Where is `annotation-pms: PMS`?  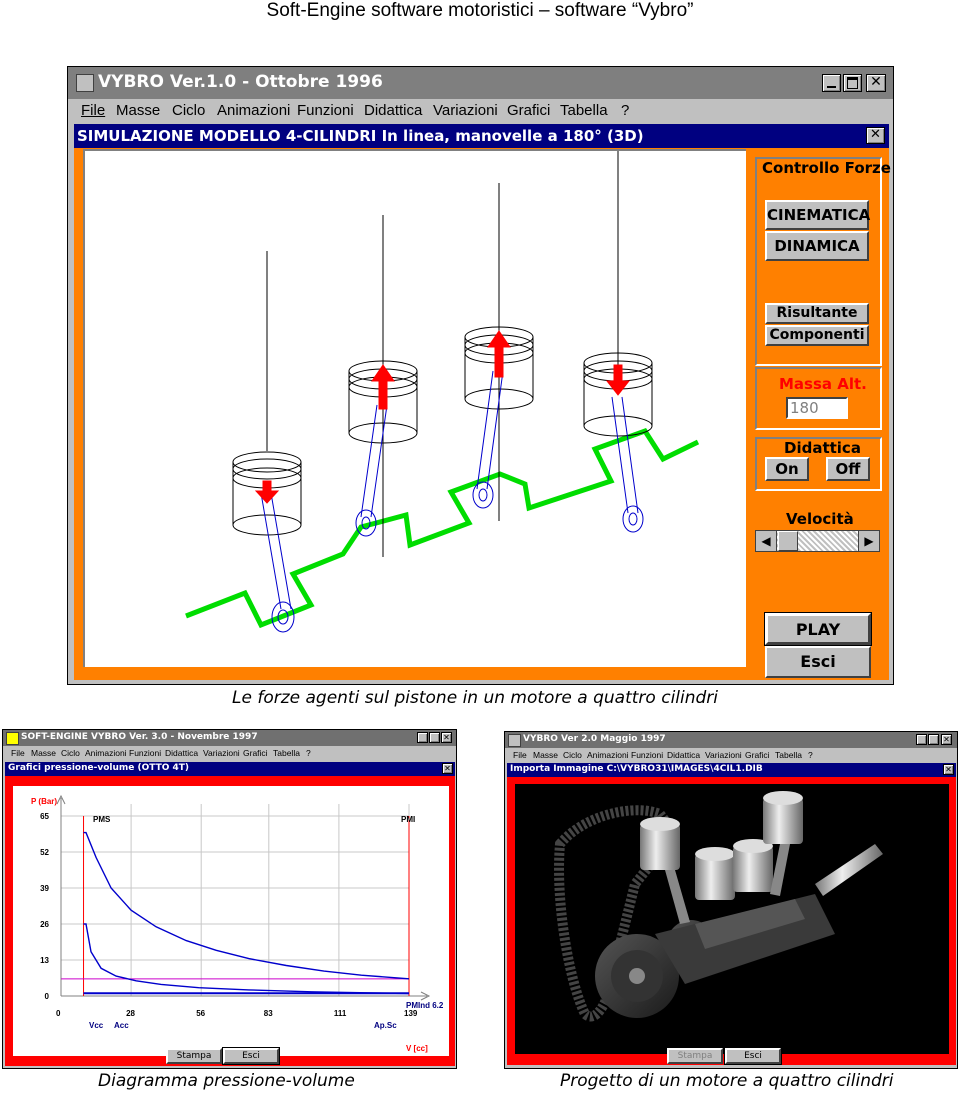 annotation-pms: PMS is located at coordinates (102, 819).